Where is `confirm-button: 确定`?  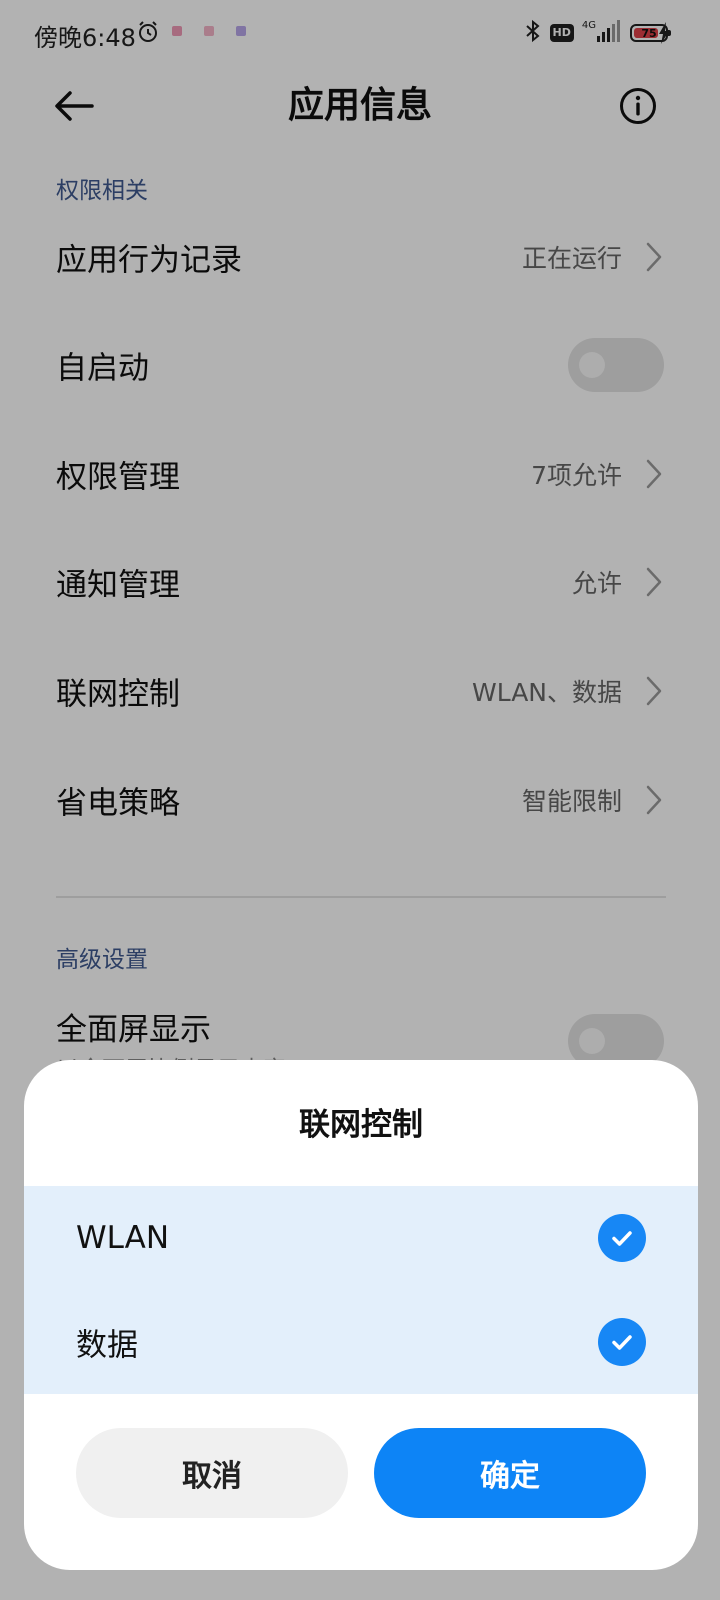
confirm-button: 确定 is located at coordinates (510, 1473).